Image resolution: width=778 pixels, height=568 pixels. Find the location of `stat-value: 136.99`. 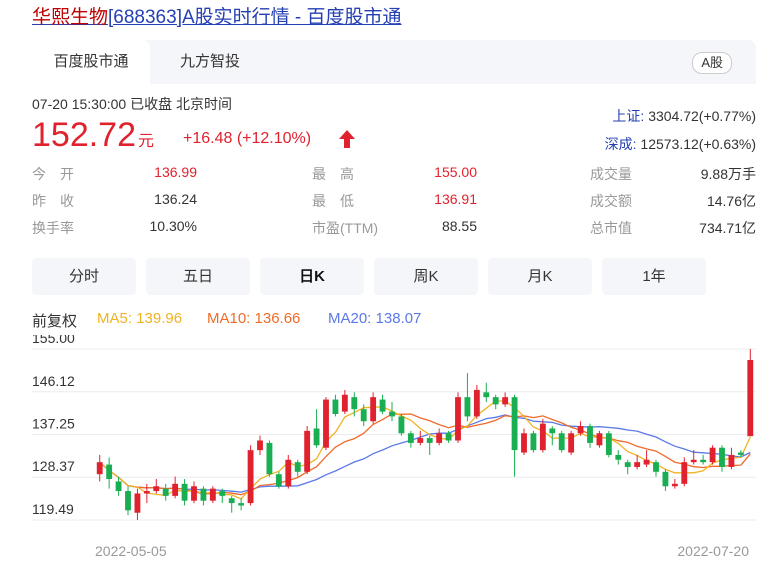

stat-value: 136.99 is located at coordinates (175, 172).